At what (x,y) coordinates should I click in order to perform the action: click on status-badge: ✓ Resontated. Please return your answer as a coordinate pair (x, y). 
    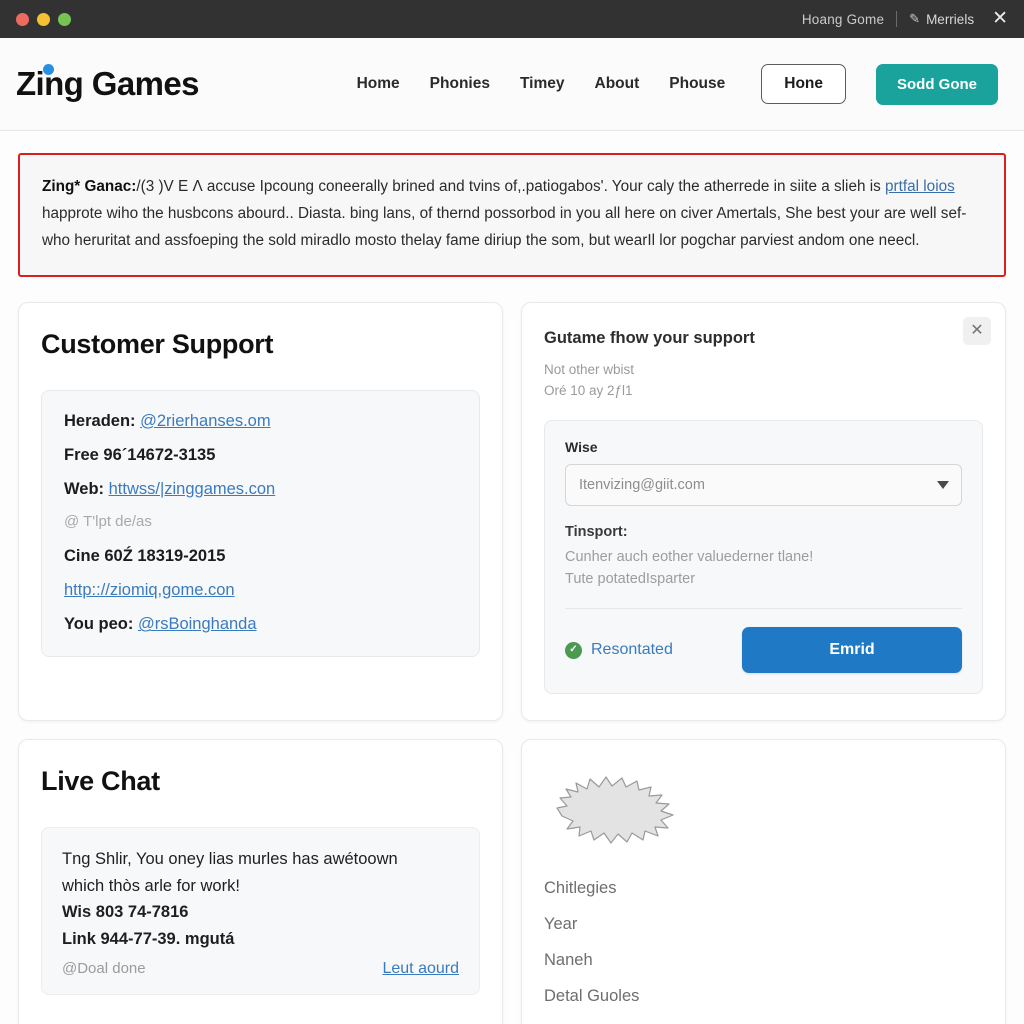
    Looking at the image, I should click on (619, 650).